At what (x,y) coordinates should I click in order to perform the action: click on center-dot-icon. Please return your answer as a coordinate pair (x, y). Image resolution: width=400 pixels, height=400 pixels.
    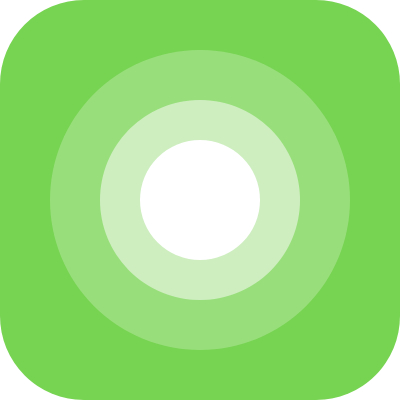
    Looking at the image, I should click on (200, 200).